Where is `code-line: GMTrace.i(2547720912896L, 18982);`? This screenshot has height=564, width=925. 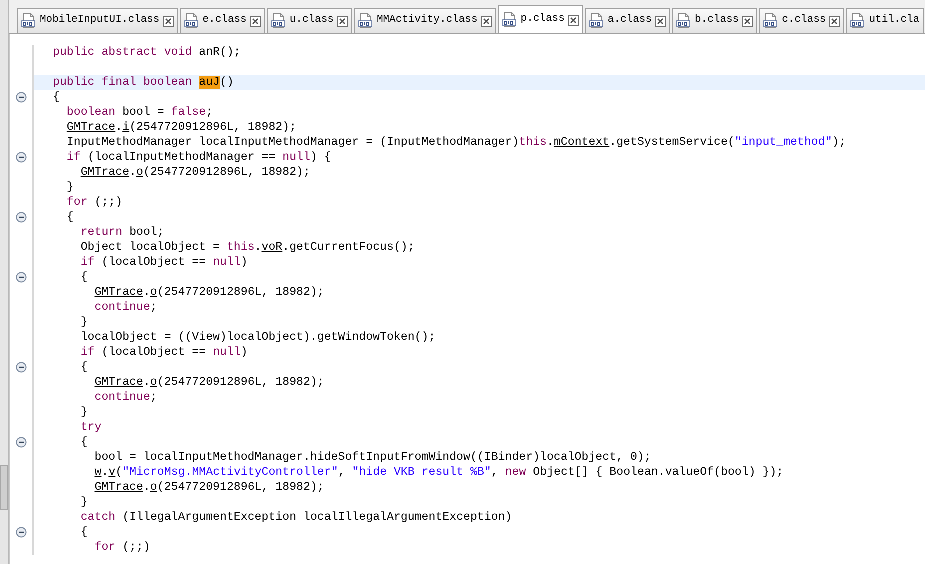 code-line: GMTrace.i(2547720912896L, 18982); is located at coordinates (182, 127).